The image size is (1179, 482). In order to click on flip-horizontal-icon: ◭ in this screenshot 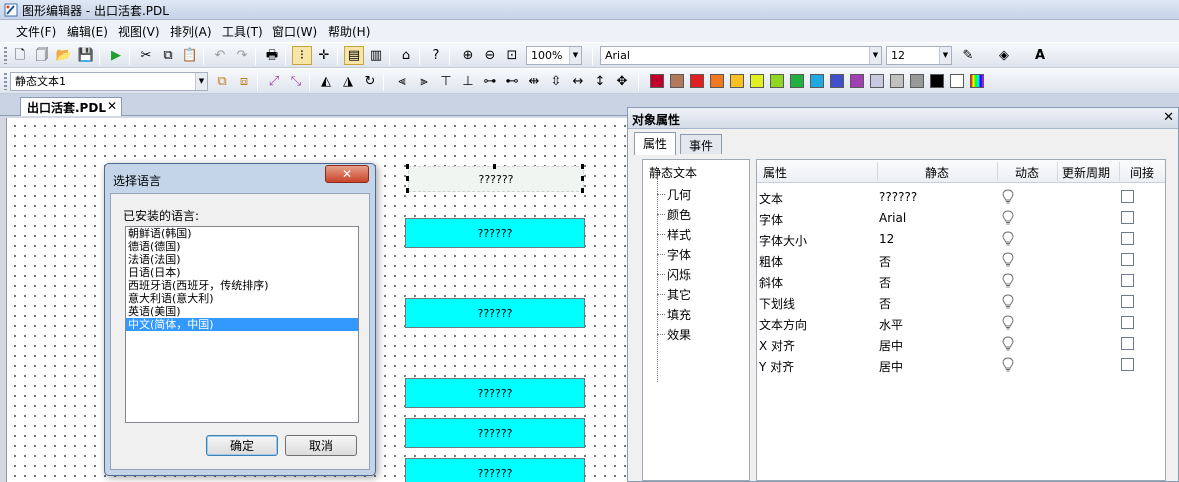, I will do `click(326, 81)`.